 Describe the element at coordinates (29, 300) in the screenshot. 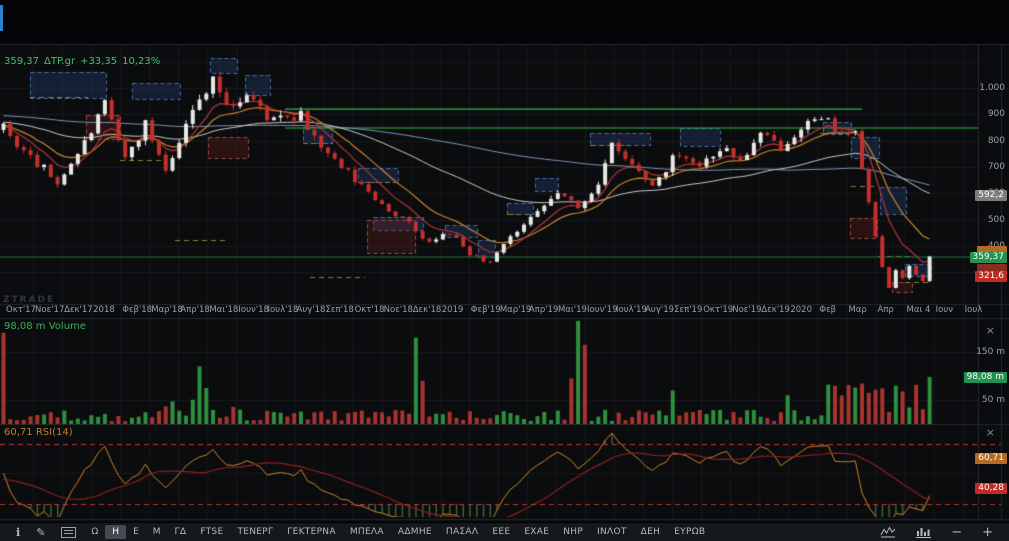

I see `platform-watermark: ZTRADE` at that location.